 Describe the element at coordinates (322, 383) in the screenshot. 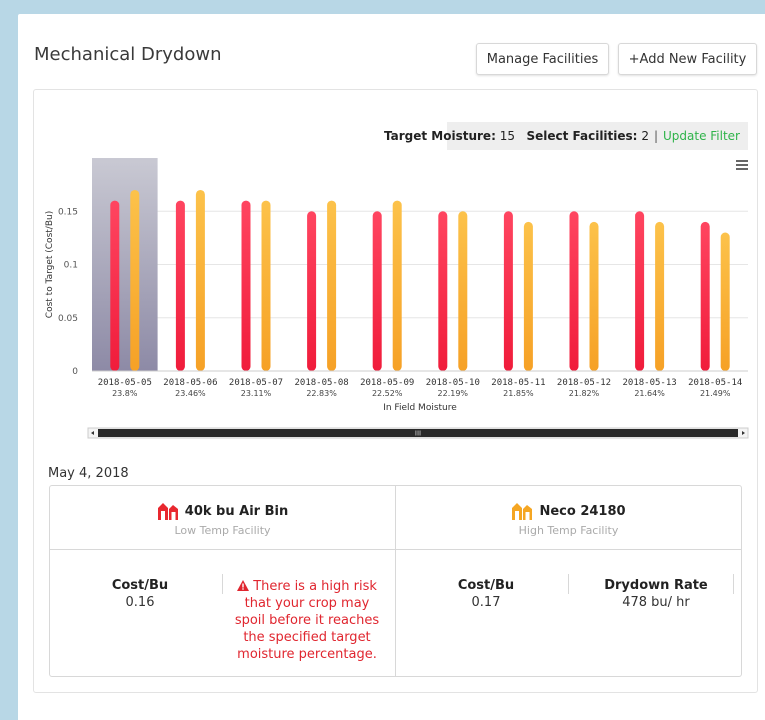

I see `x-tick-label: 2018-05-08` at that location.